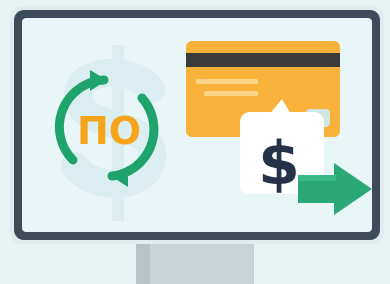  What do you see at coordinates (279, 164) in the screenshot?
I see `dollar-symbol: $` at bounding box center [279, 164].